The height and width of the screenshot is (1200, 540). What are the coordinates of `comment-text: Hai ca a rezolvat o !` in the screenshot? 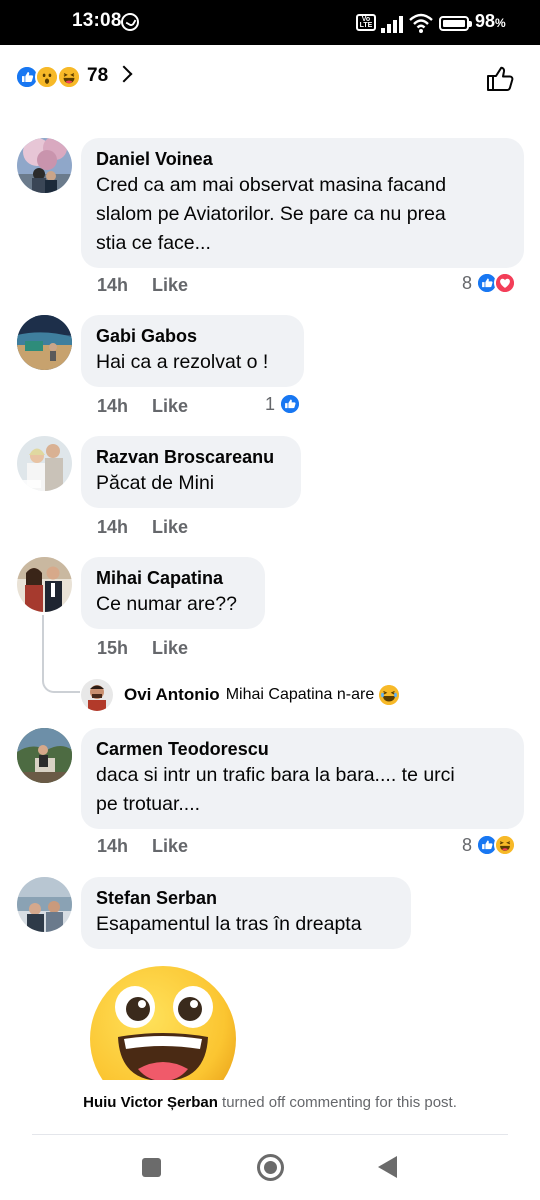 It's located at (182, 362).